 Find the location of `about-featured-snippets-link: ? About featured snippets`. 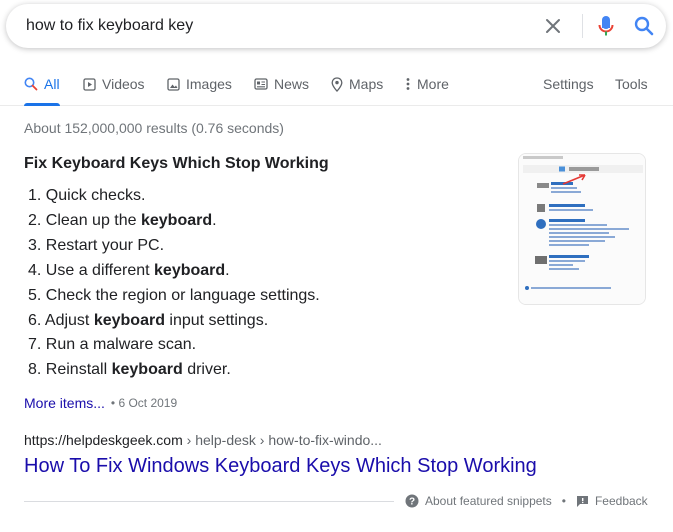

about-featured-snippets-link: ? About featured snippets is located at coordinates (478, 501).